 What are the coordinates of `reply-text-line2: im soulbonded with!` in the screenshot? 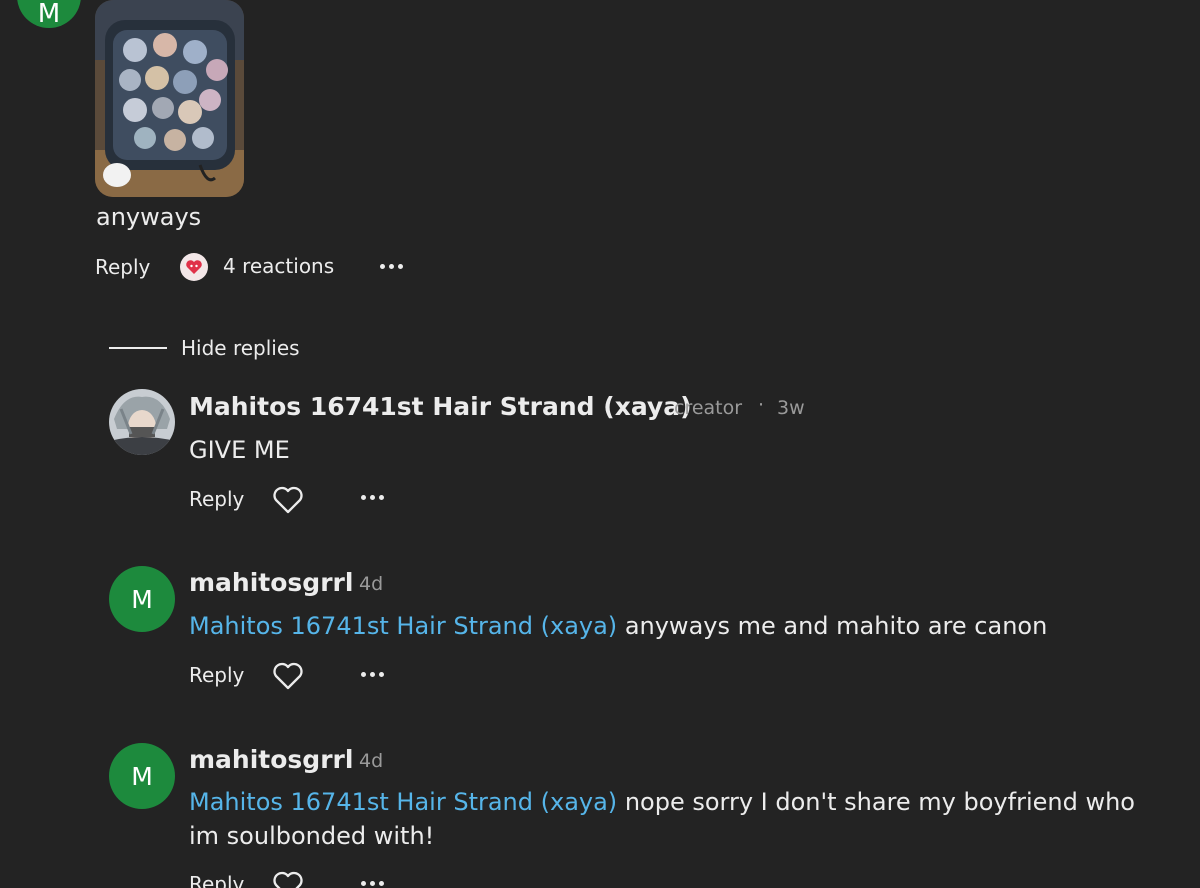 It's located at (312, 836).